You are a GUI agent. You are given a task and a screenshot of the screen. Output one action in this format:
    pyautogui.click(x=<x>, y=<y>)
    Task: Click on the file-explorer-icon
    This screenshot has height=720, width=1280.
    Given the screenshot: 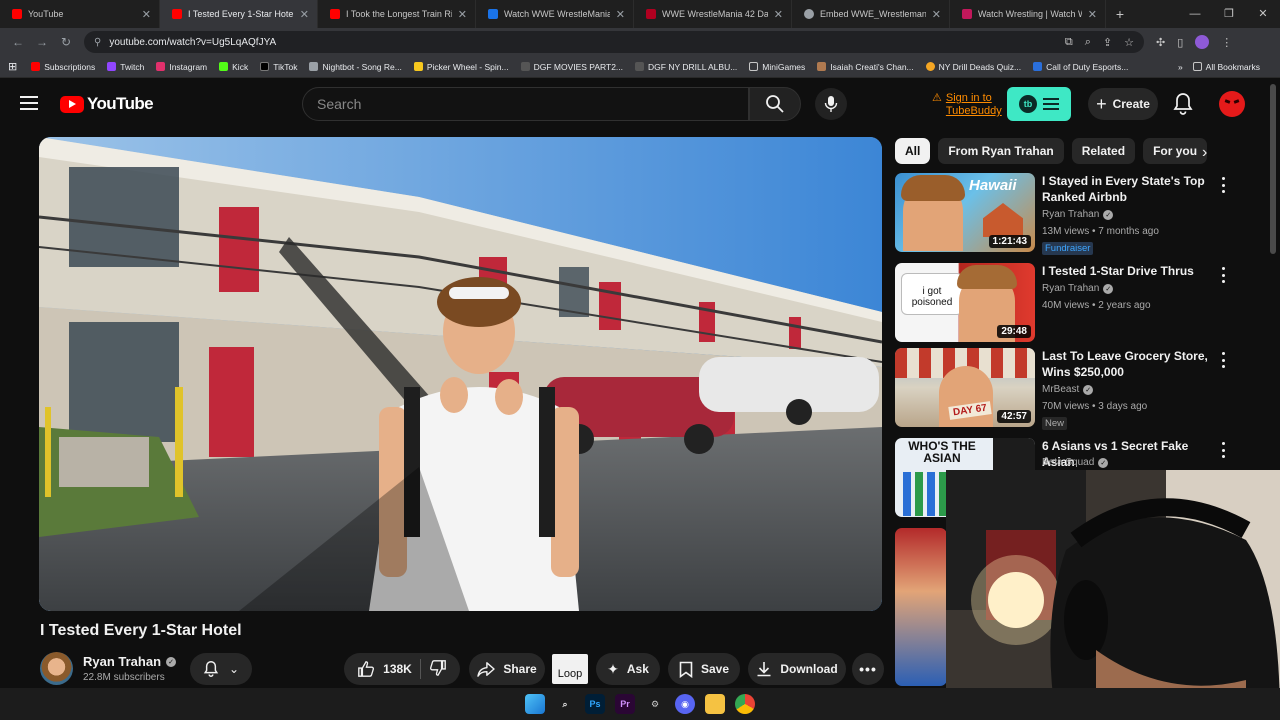 What is the action you would take?
    pyautogui.click(x=715, y=704)
    